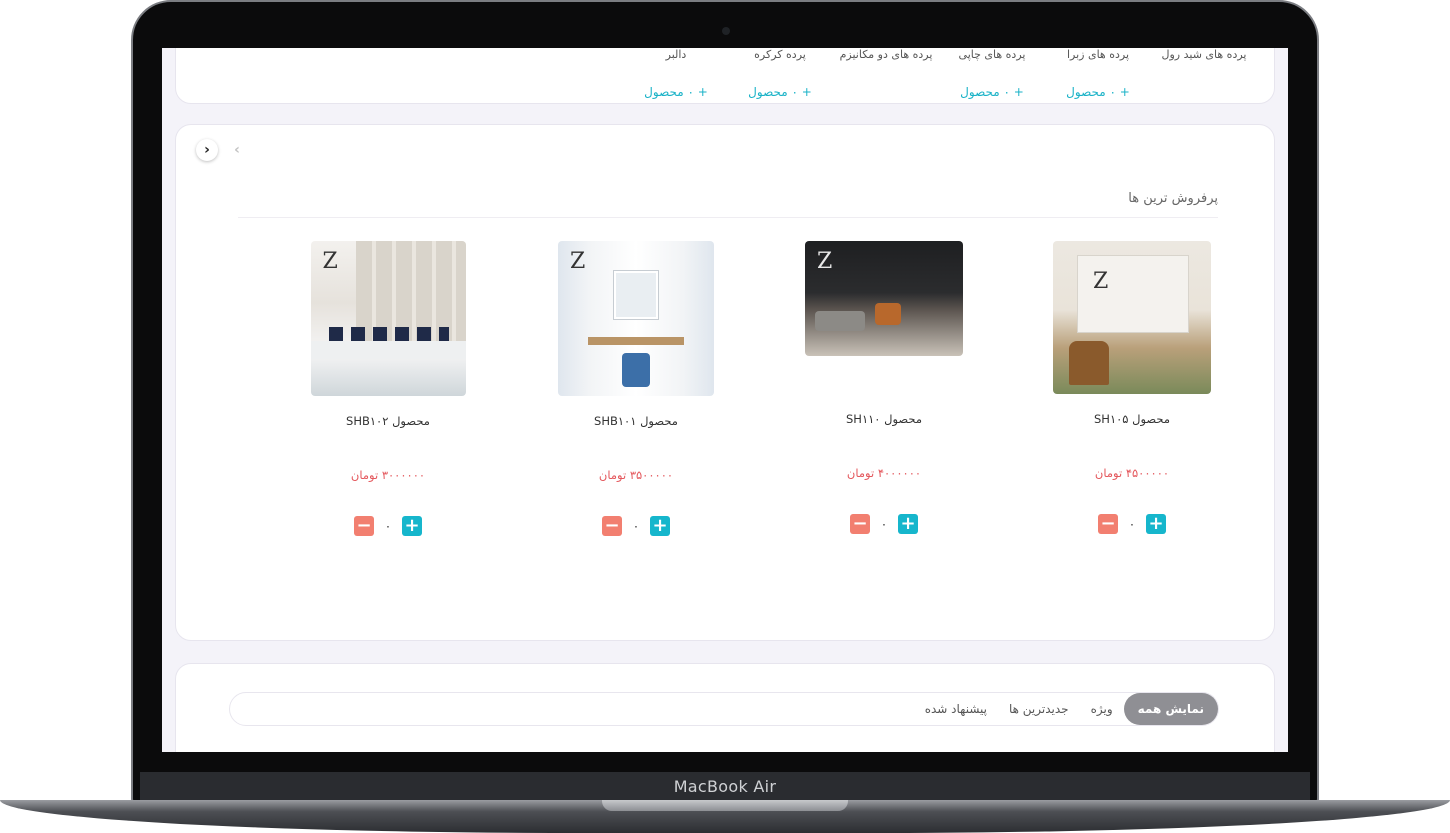 The width and height of the screenshot is (1450, 833). I want to click on category-dual-mechanism: پرده های دو مکانیزم, so click(886, 55).